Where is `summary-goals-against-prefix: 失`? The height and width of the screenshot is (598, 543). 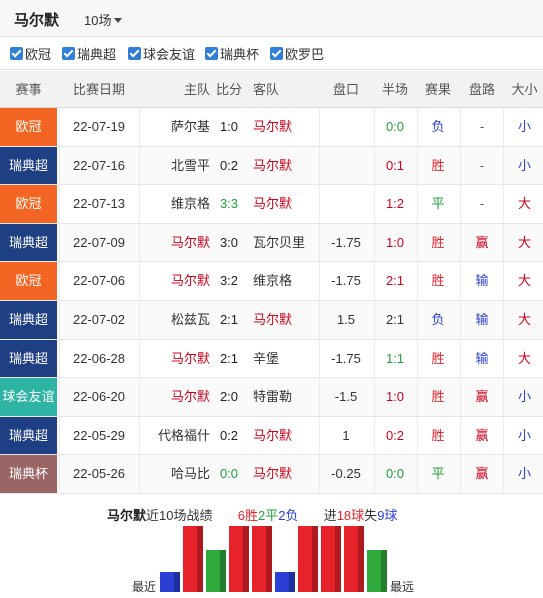 summary-goals-against-prefix: 失 is located at coordinates (371, 515).